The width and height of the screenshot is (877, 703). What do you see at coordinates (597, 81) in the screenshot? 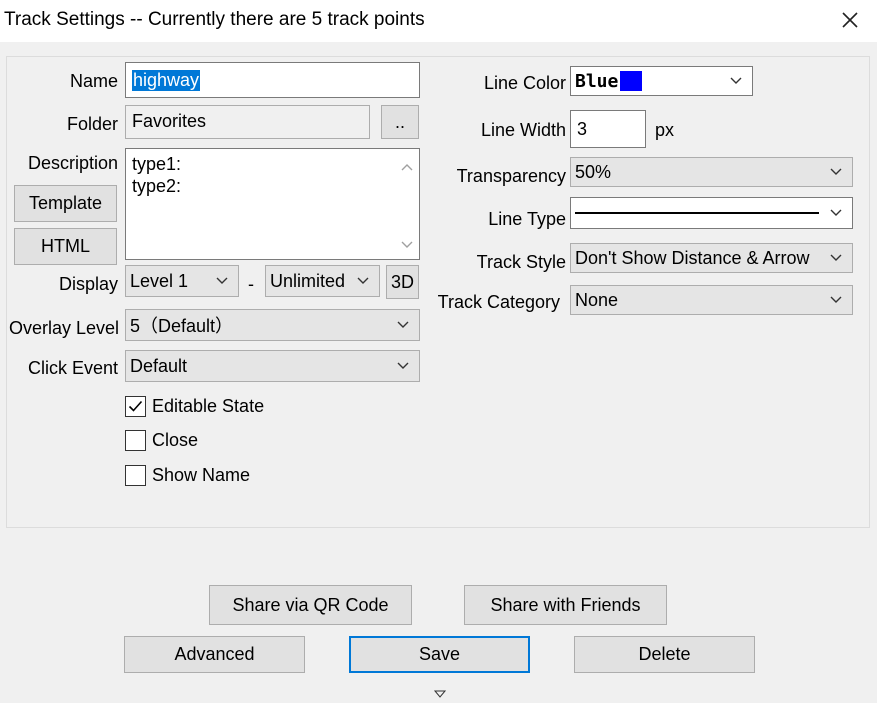
I see `line-color-value: Blue` at bounding box center [597, 81].